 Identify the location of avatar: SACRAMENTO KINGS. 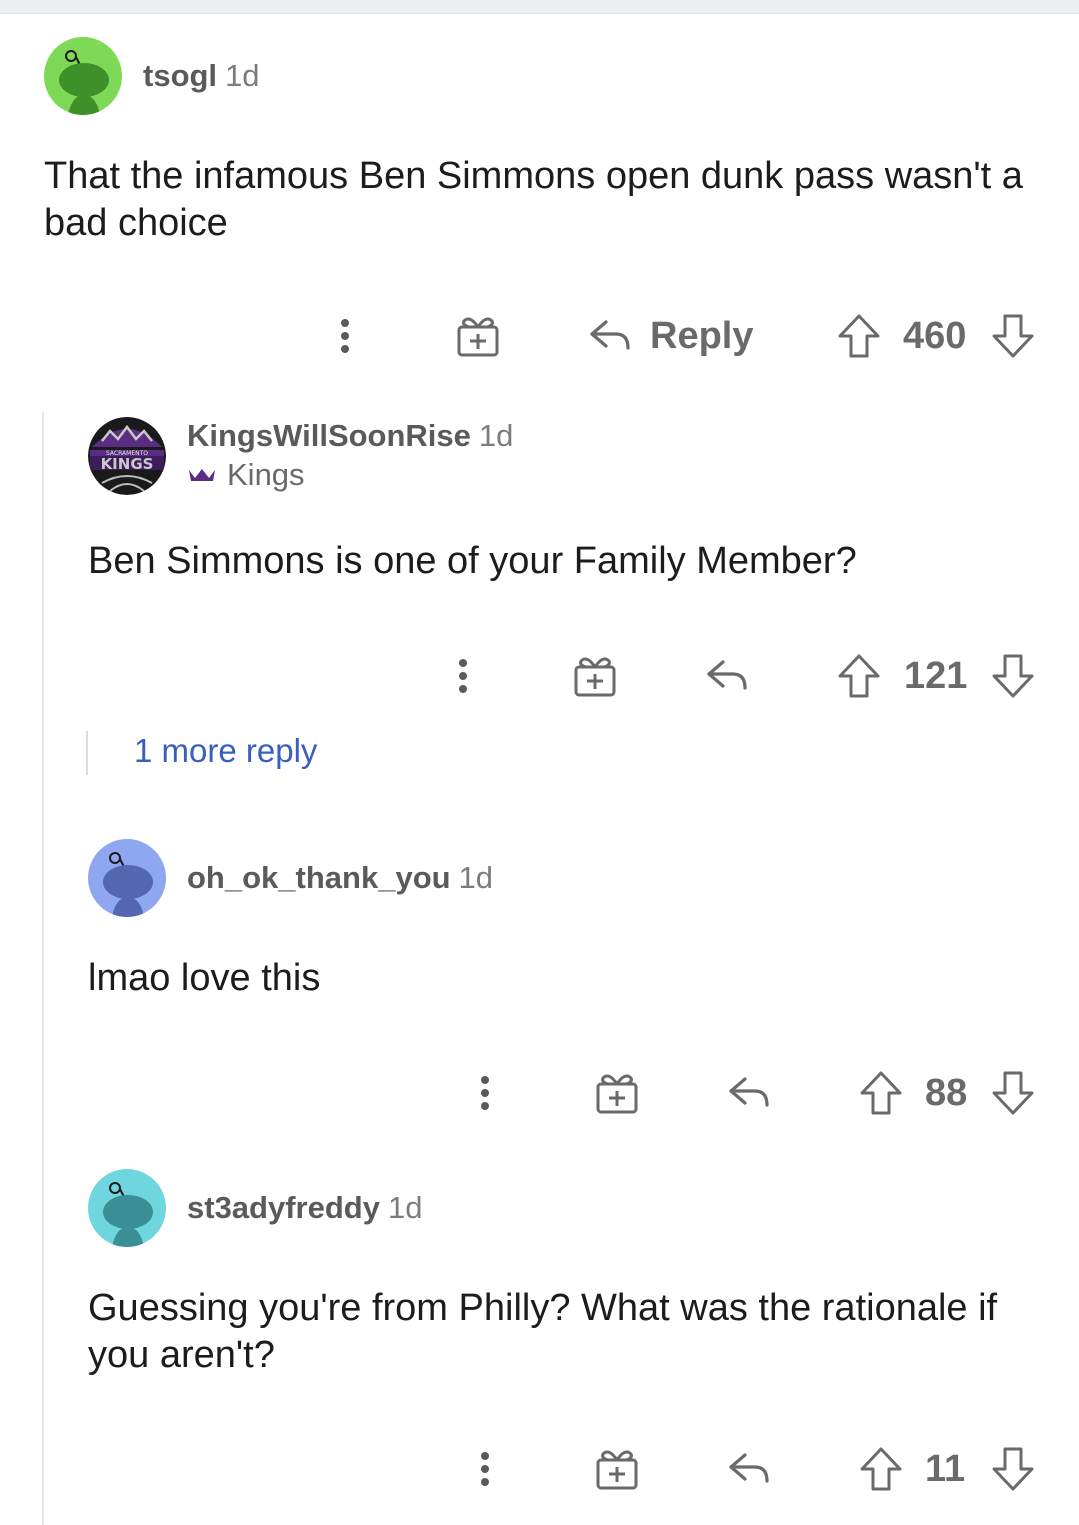
(127, 456).